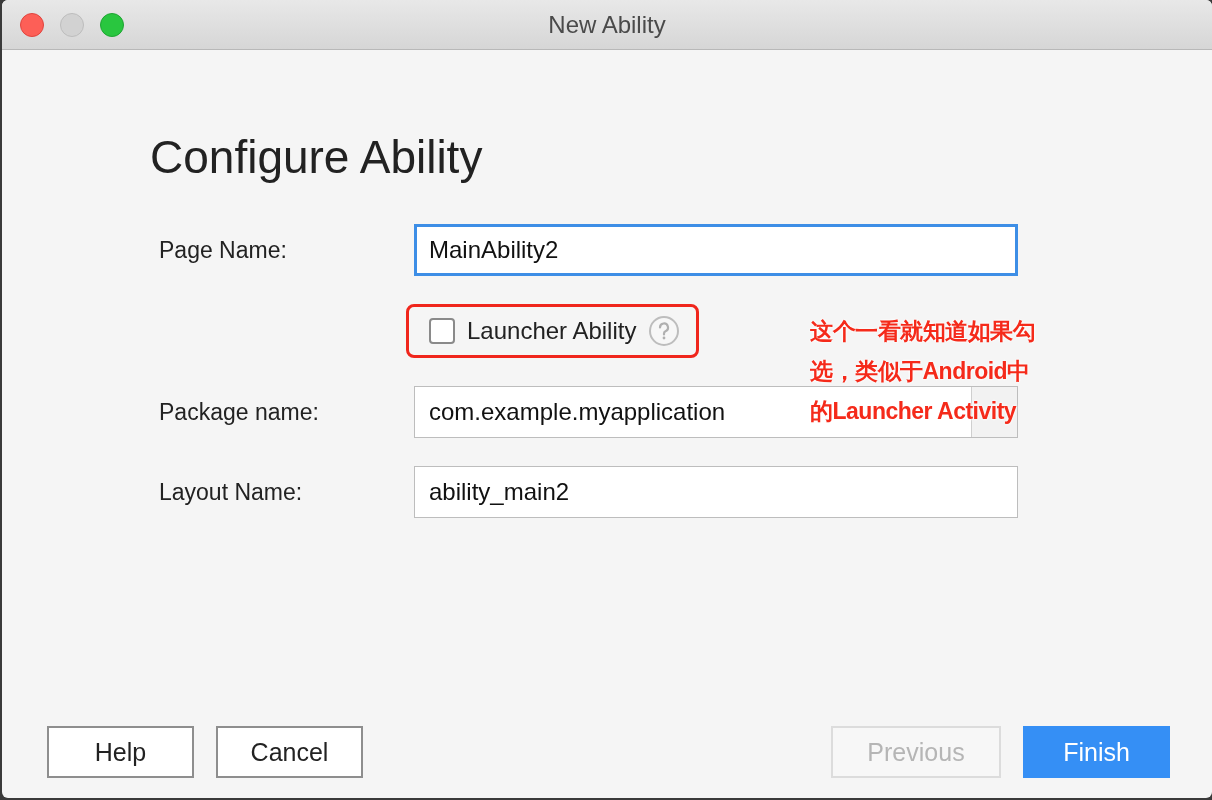  What do you see at coordinates (239, 412) in the screenshot?
I see `field-label: Package name:` at bounding box center [239, 412].